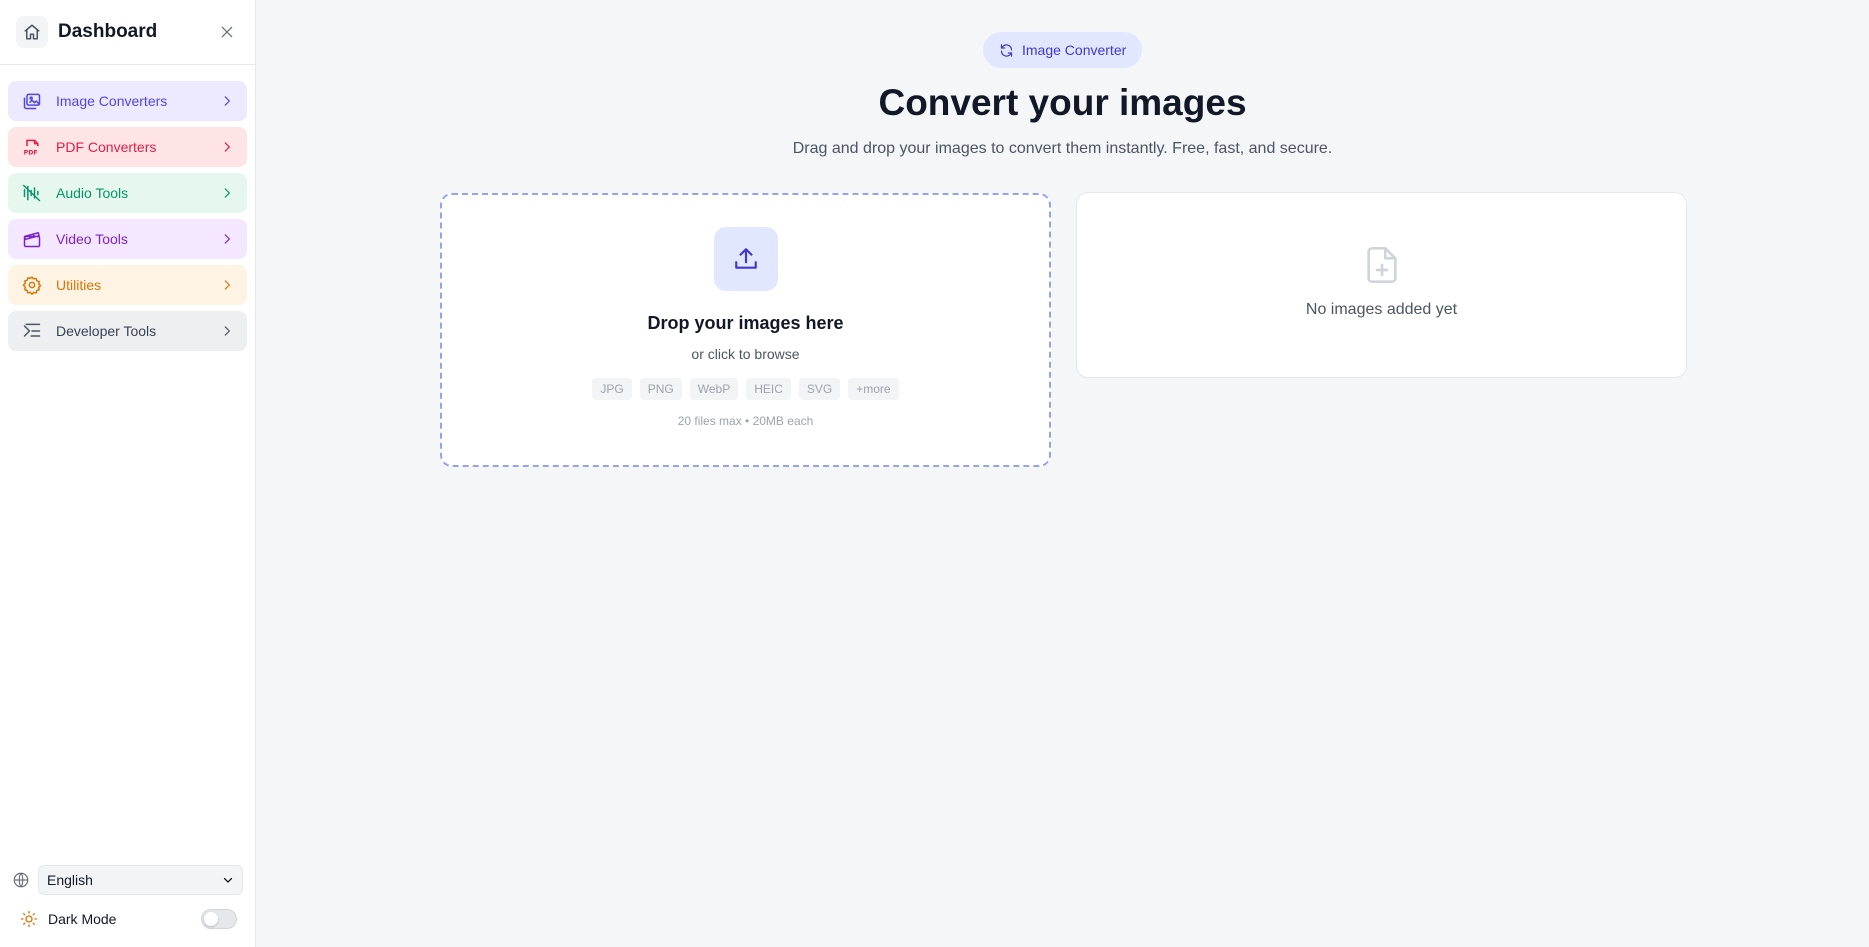 This screenshot has height=947, width=1869. What do you see at coordinates (32, 193) in the screenshot?
I see `audio-waveform-icon` at bounding box center [32, 193].